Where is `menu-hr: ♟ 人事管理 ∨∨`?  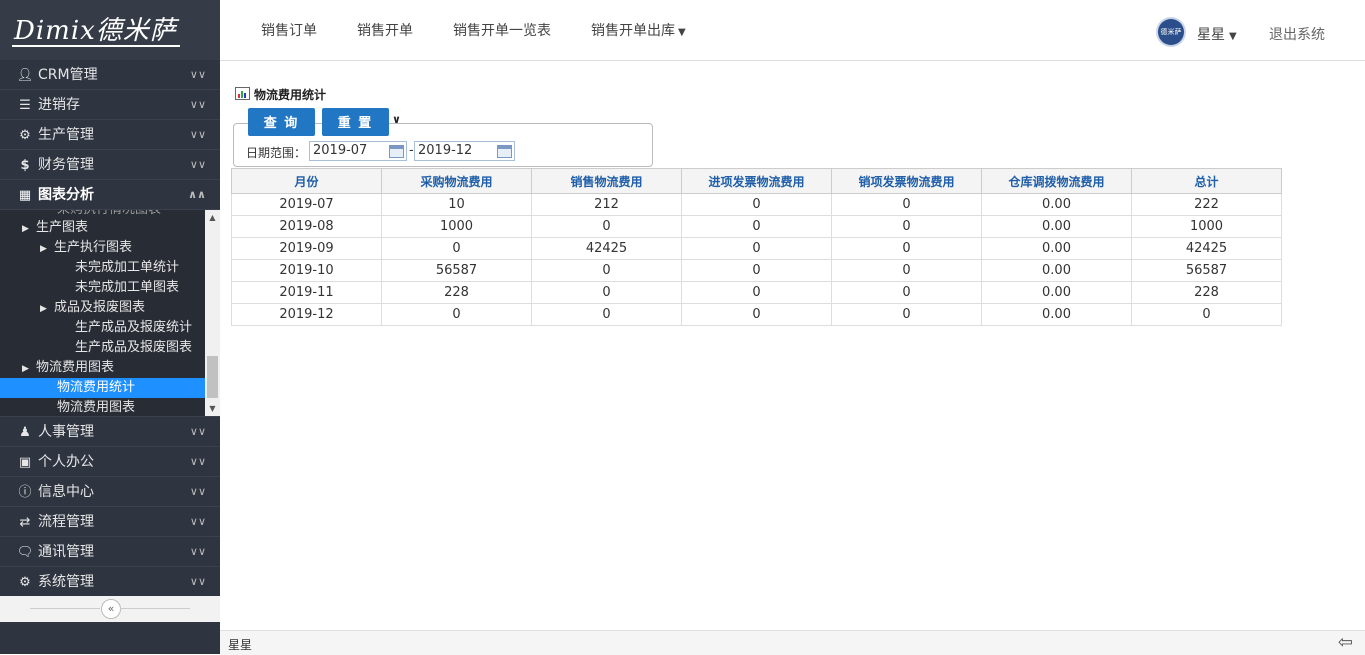
menu-hr: ♟ 人事管理 ∨∨ is located at coordinates (110, 432).